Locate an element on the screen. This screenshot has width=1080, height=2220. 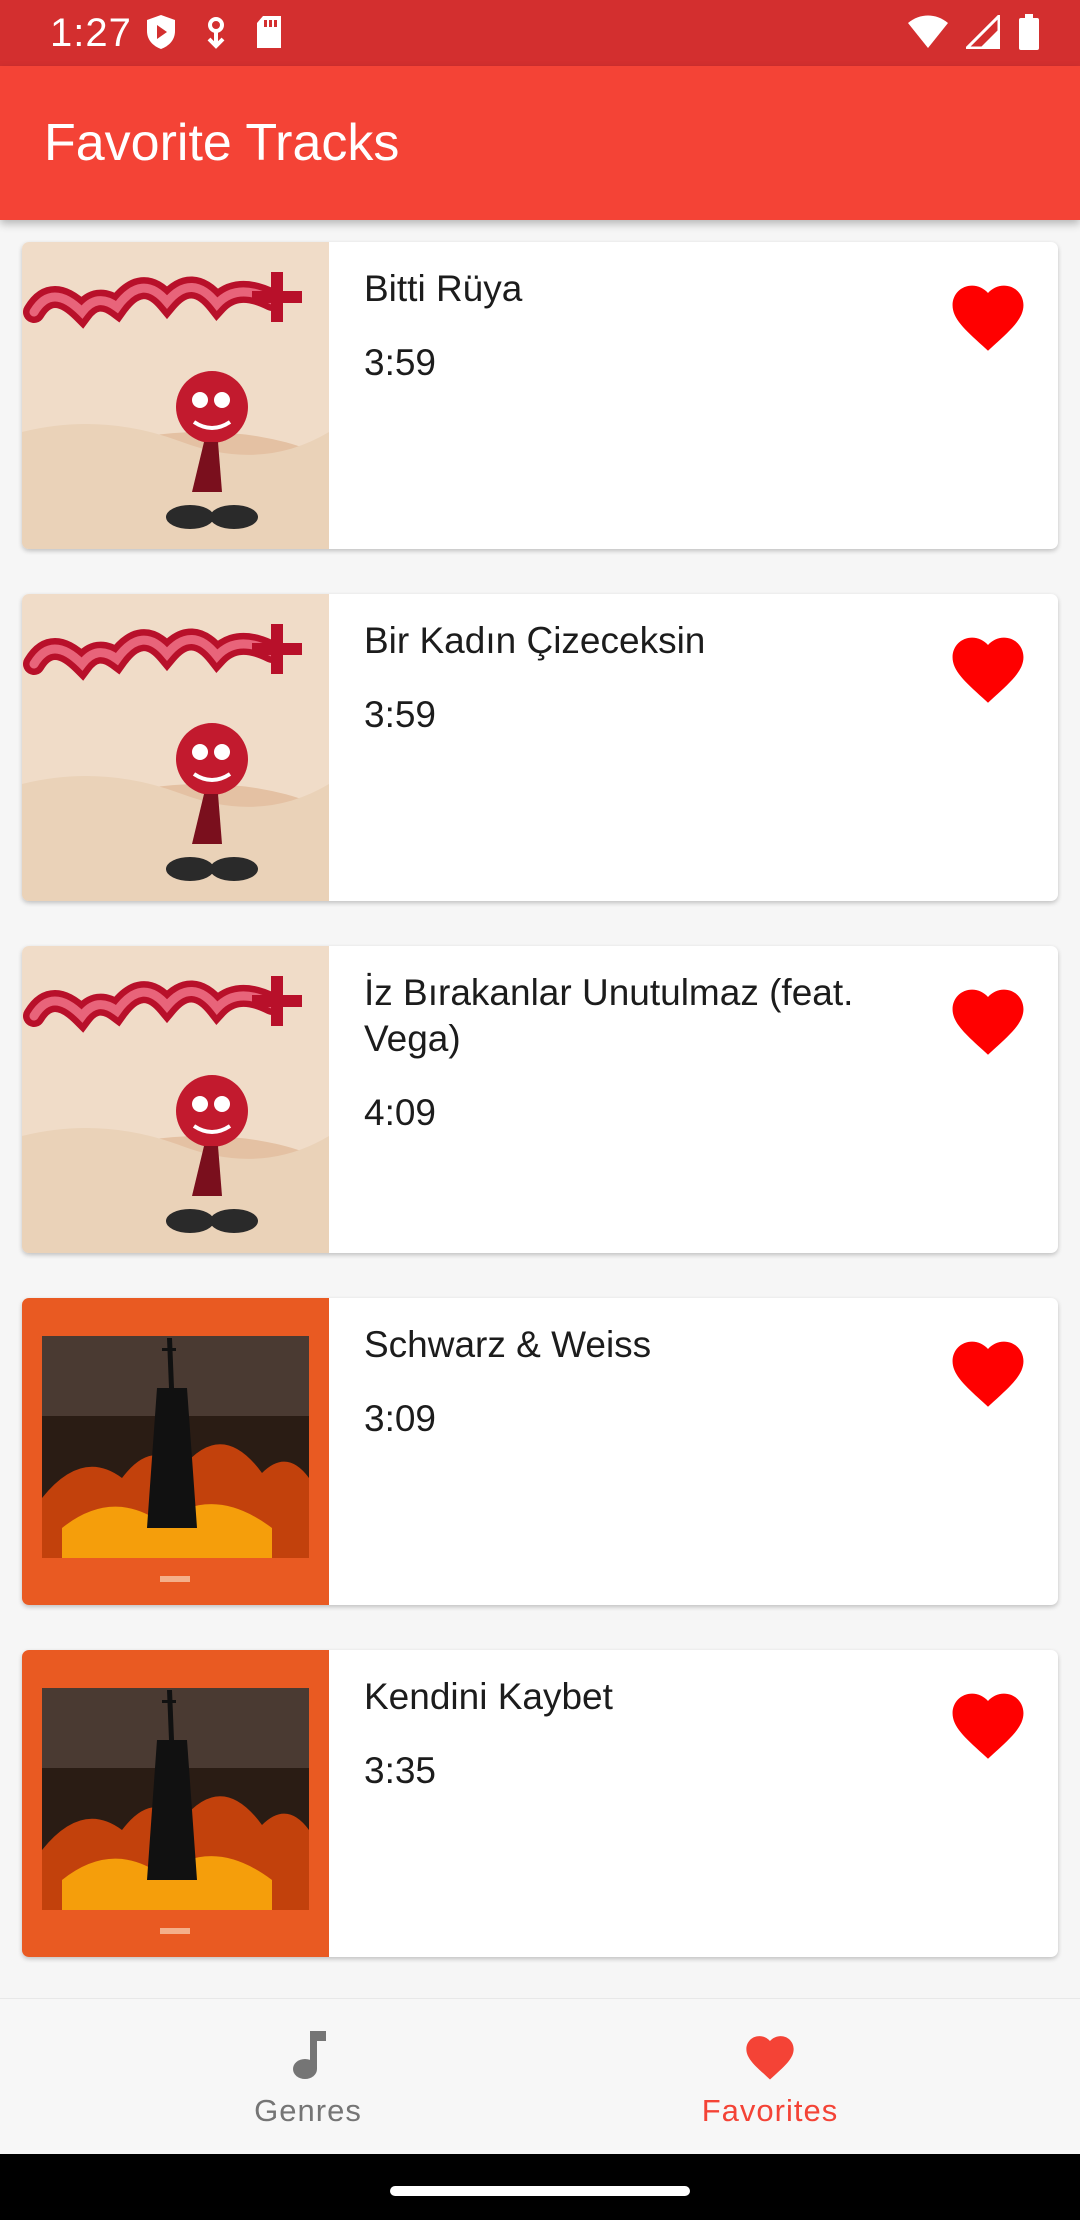
track-title: Kendini Kaybet is located at coordinates (488, 1696).